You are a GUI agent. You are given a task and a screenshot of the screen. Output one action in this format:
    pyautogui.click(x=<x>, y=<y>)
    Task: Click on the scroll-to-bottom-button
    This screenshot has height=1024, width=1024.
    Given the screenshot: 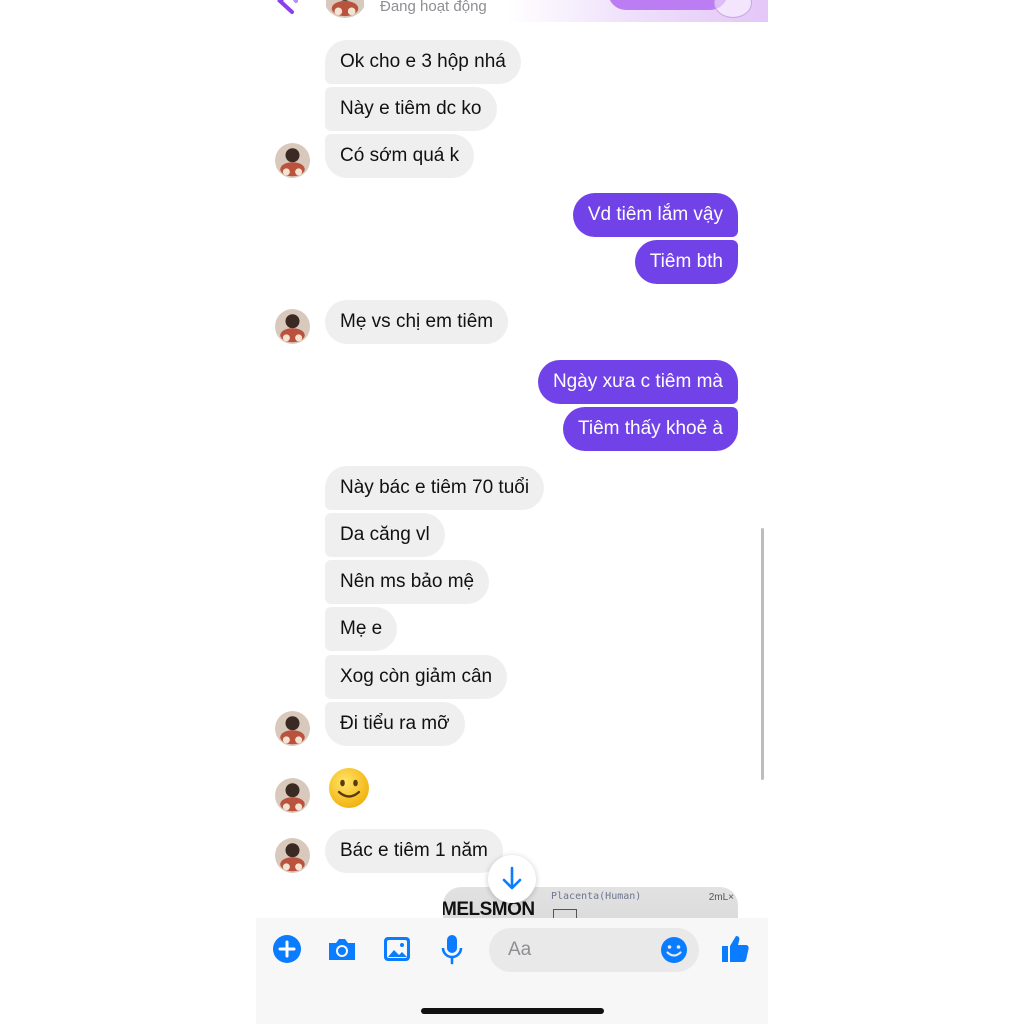 What is the action you would take?
    pyautogui.click(x=512, y=879)
    